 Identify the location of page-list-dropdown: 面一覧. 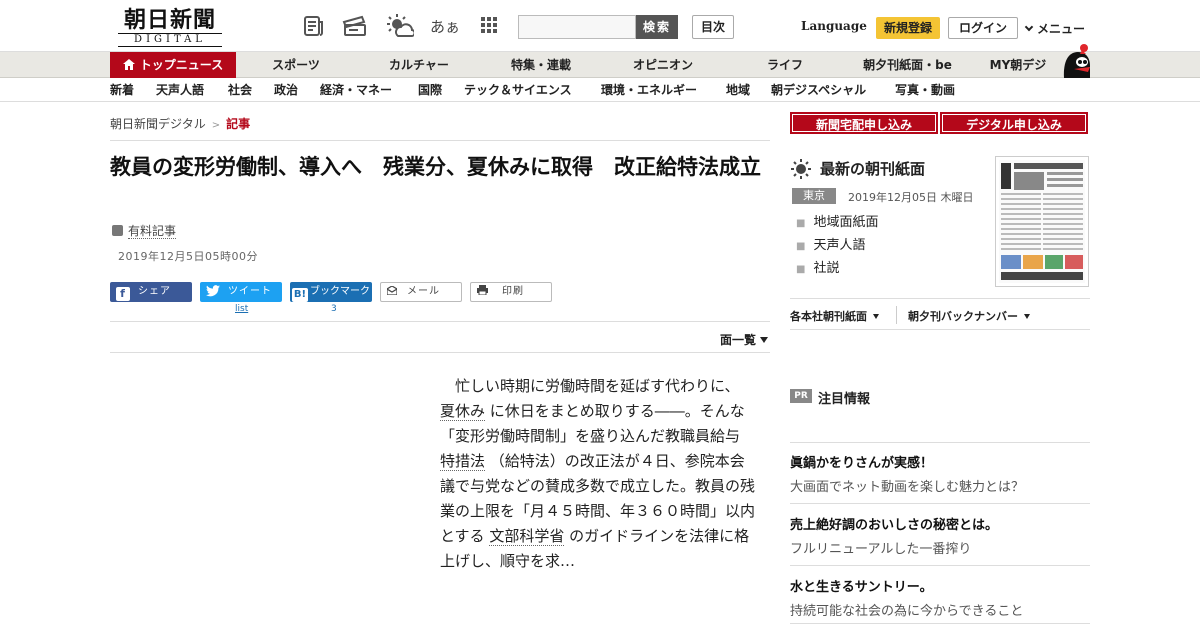
(744, 339).